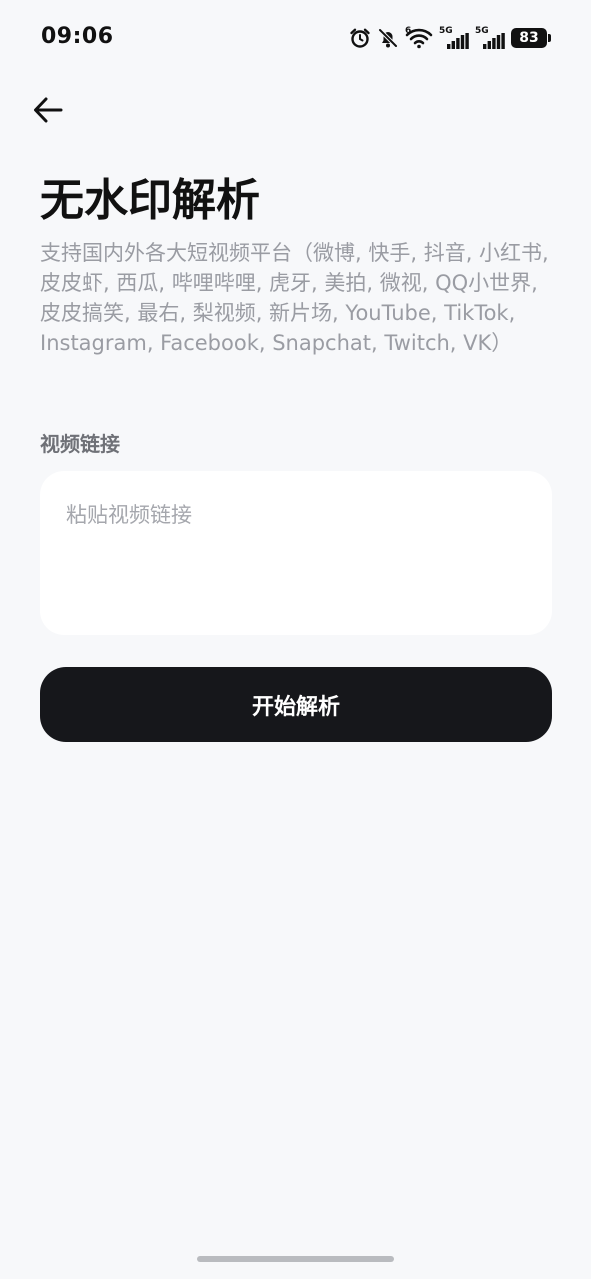 The height and width of the screenshot is (1279, 591). Describe the element at coordinates (419, 38) in the screenshot. I see `wifi-icon: 6` at that location.